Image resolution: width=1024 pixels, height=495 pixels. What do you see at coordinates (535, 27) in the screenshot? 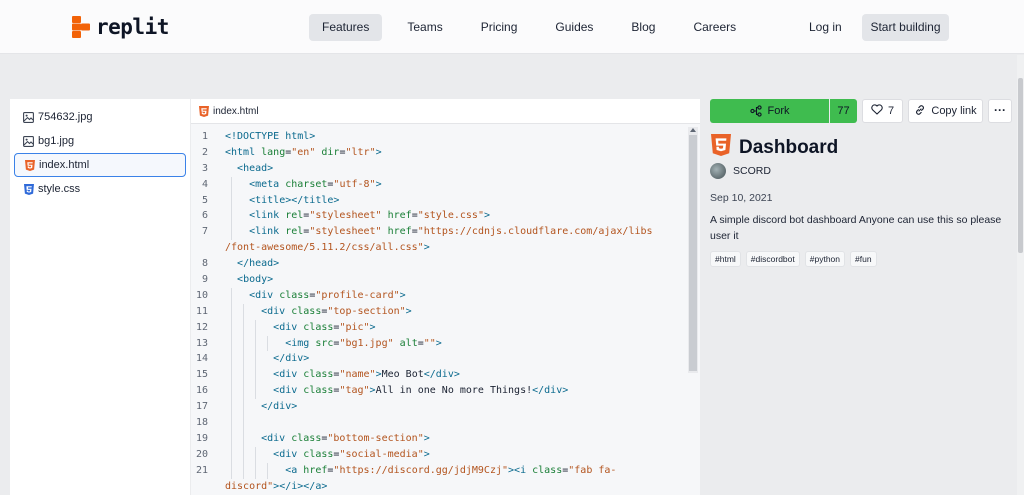
I see `main-menu: Features Teams Pricing Guides Blog Careers` at bounding box center [535, 27].